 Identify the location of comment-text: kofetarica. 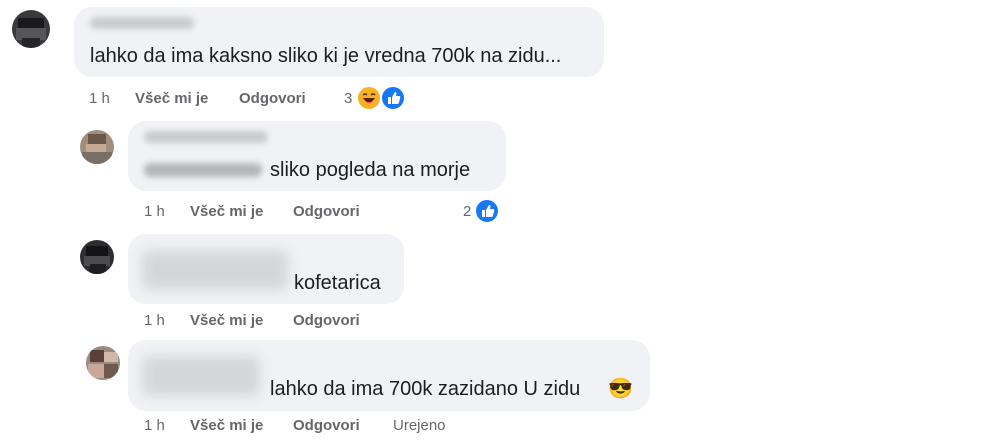
(337, 283).